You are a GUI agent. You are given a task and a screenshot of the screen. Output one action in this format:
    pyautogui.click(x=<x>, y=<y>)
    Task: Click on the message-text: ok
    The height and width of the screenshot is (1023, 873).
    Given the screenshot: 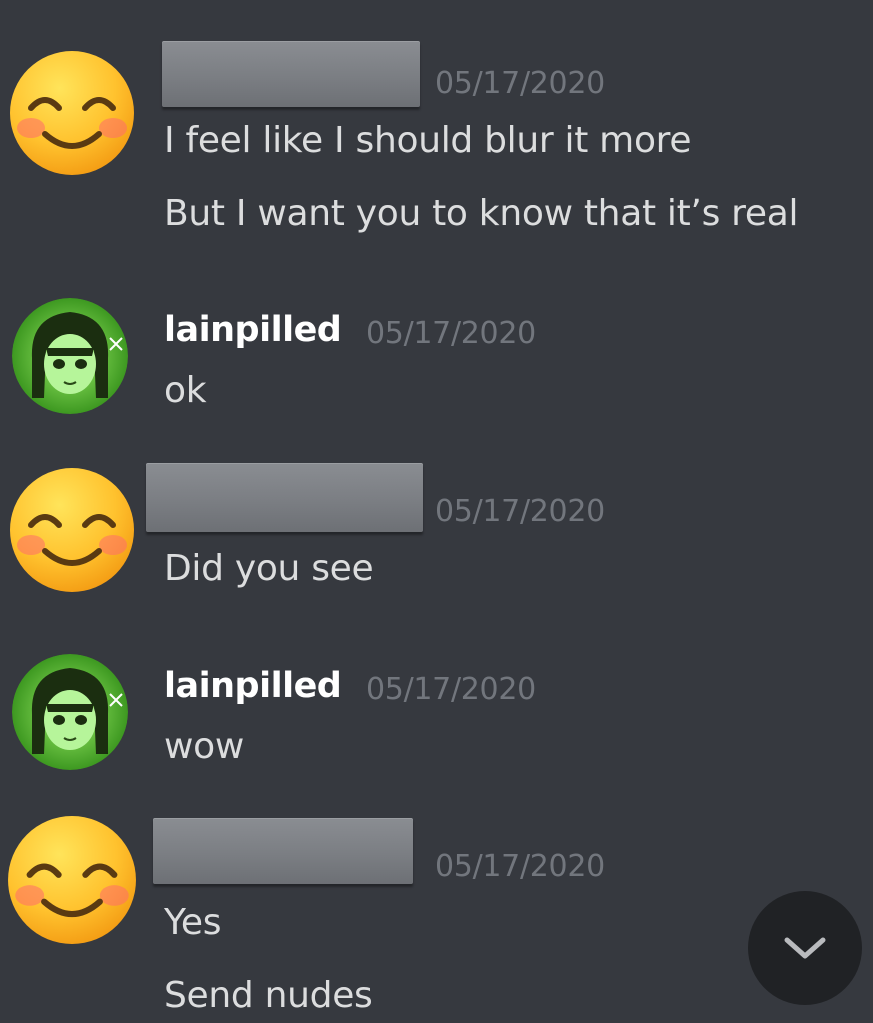 What is the action you would take?
    pyautogui.click(x=185, y=390)
    